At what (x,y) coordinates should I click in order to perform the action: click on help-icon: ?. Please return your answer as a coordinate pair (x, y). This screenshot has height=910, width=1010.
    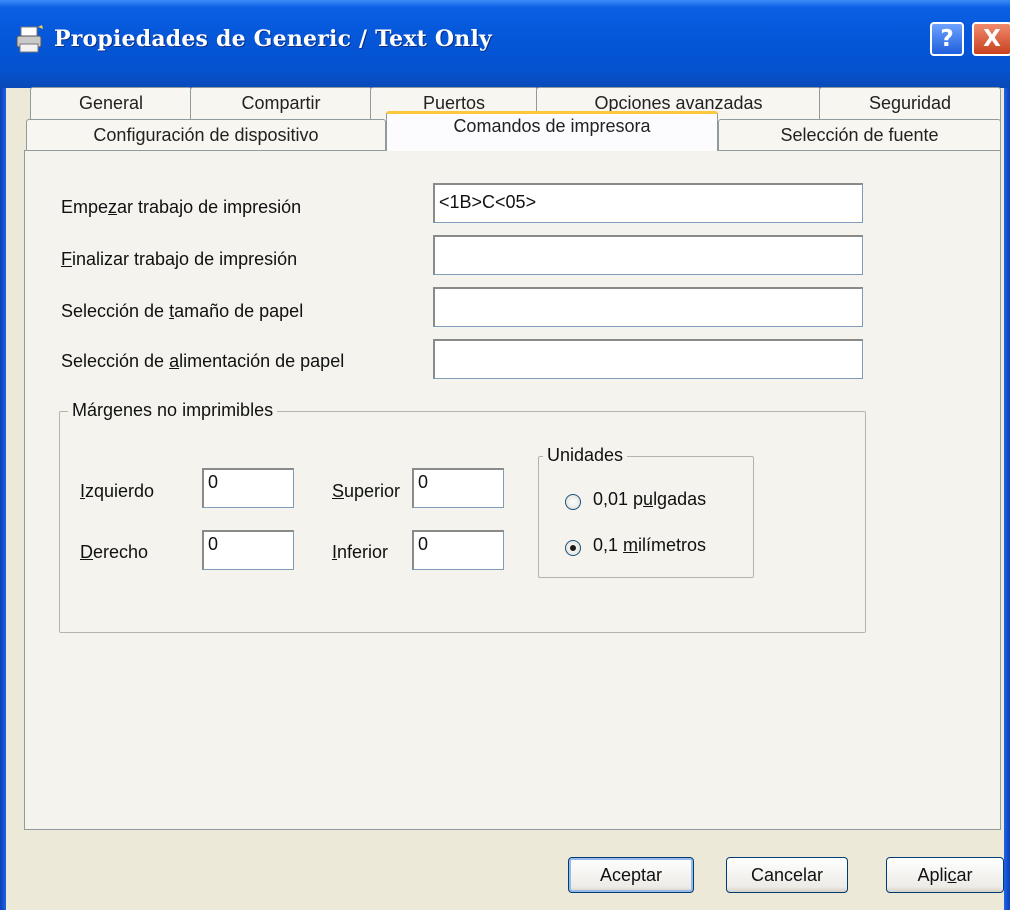
    Looking at the image, I should click on (947, 39).